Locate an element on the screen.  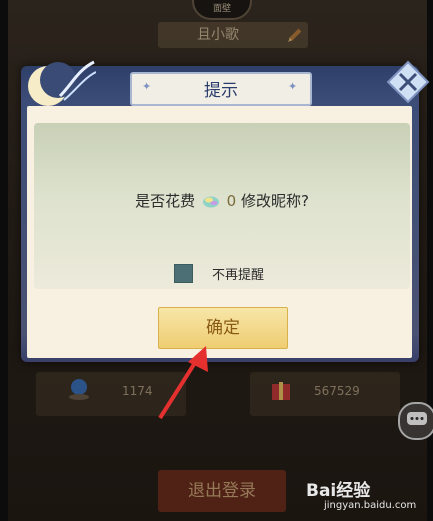
dont-remind-label: 不再提醒 is located at coordinates (238, 275).